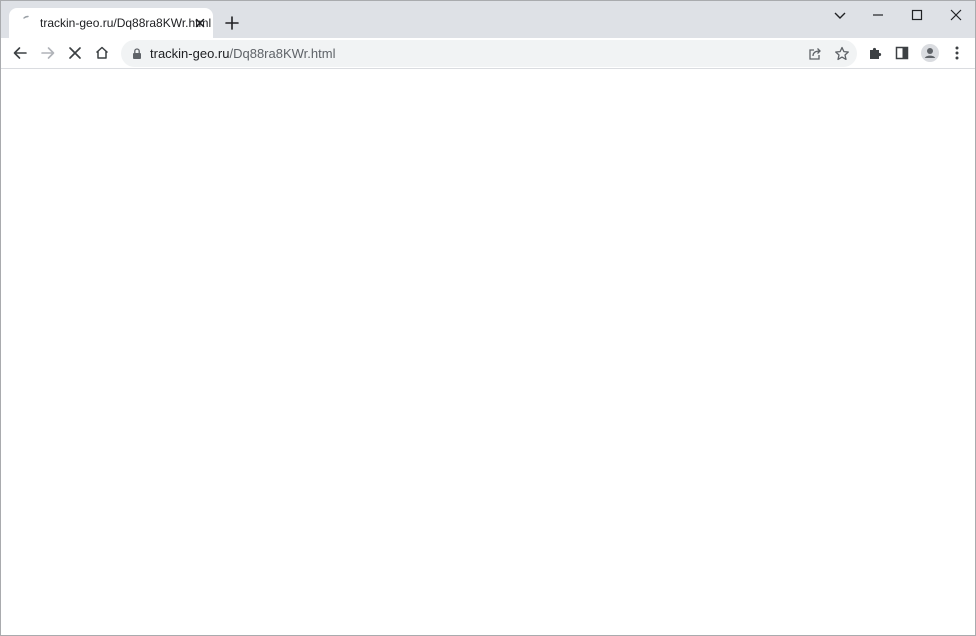 The width and height of the screenshot is (976, 636). What do you see at coordinates (75, 53) in the screenshot?
I see `stop-icon` at bounding box center [75, 53].